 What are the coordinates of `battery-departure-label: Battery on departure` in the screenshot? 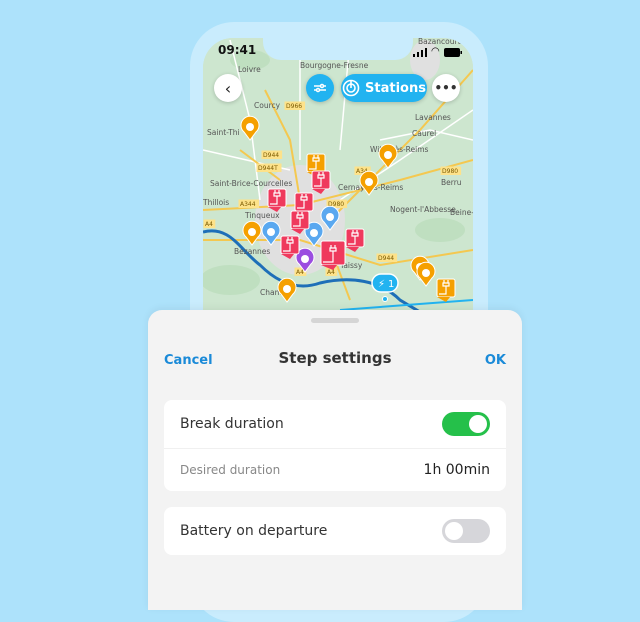 It's located at (254, 531).